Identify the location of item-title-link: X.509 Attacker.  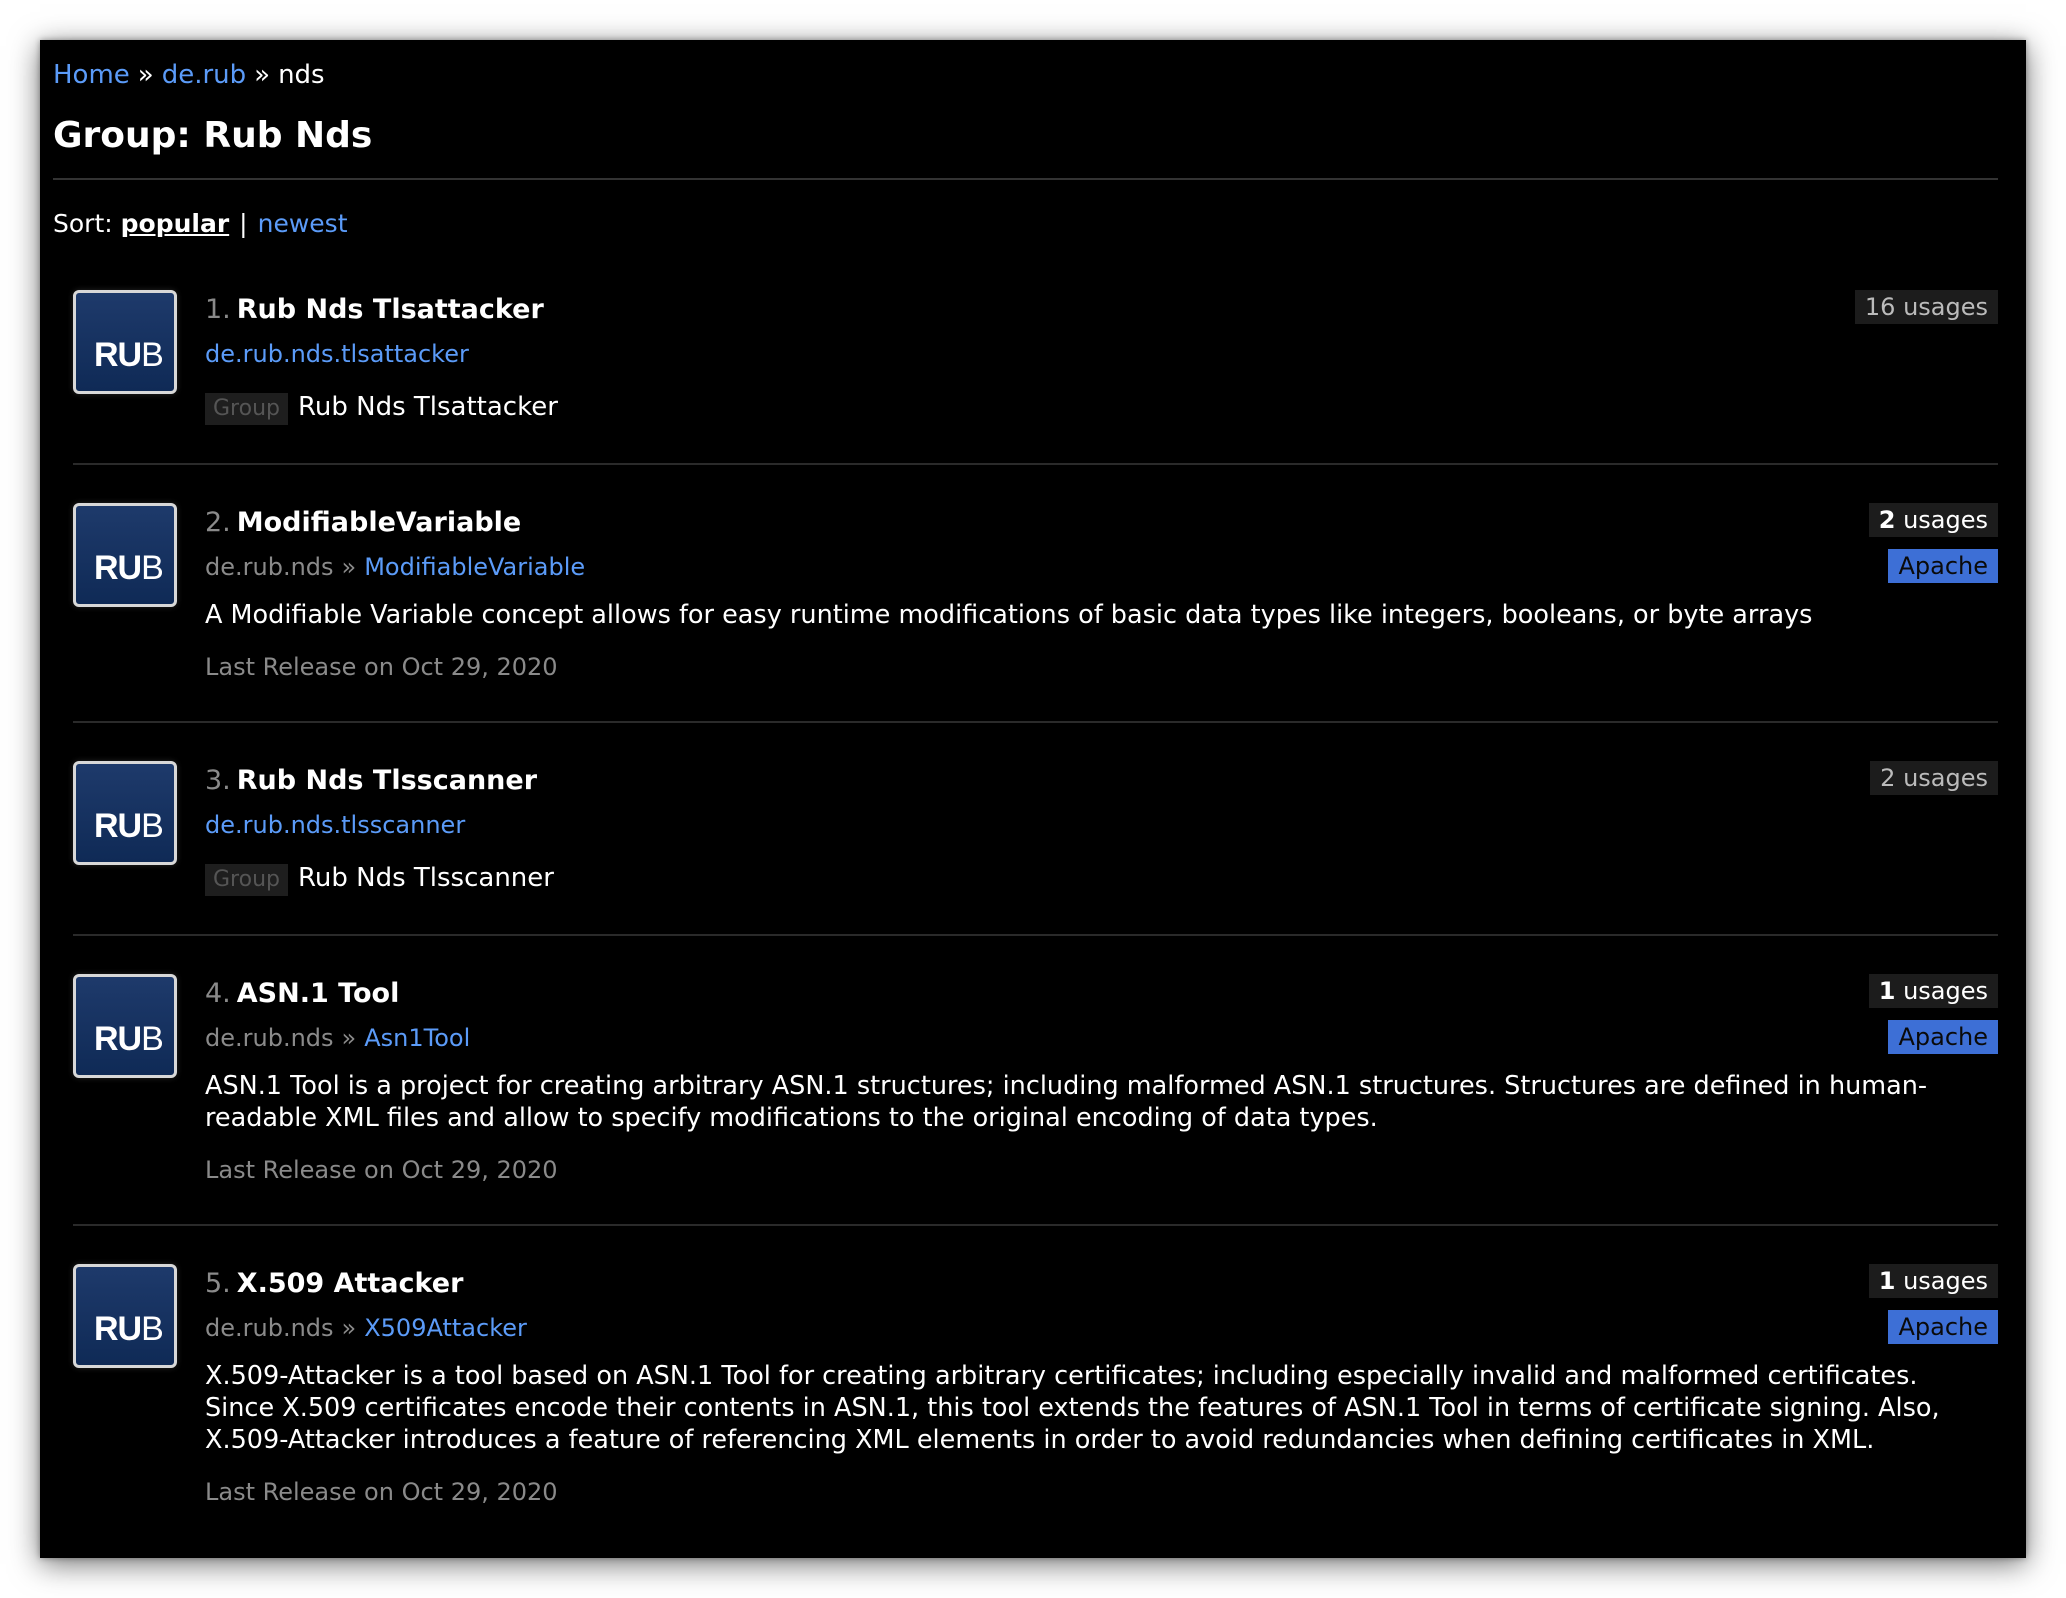
(350, 1283).